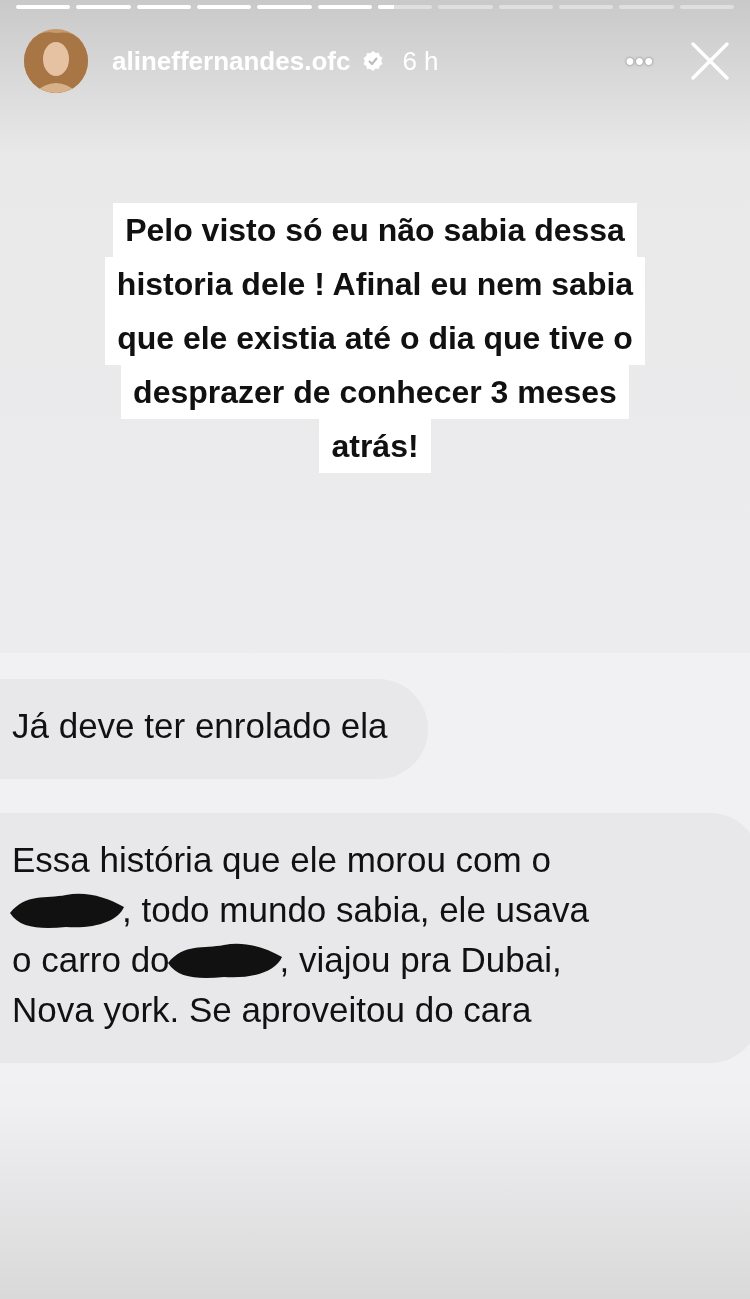 The width and height of the screenshot is (750, 1299). I want to click on message-text: Já deve ter enrolado ela, so click(200, 726).